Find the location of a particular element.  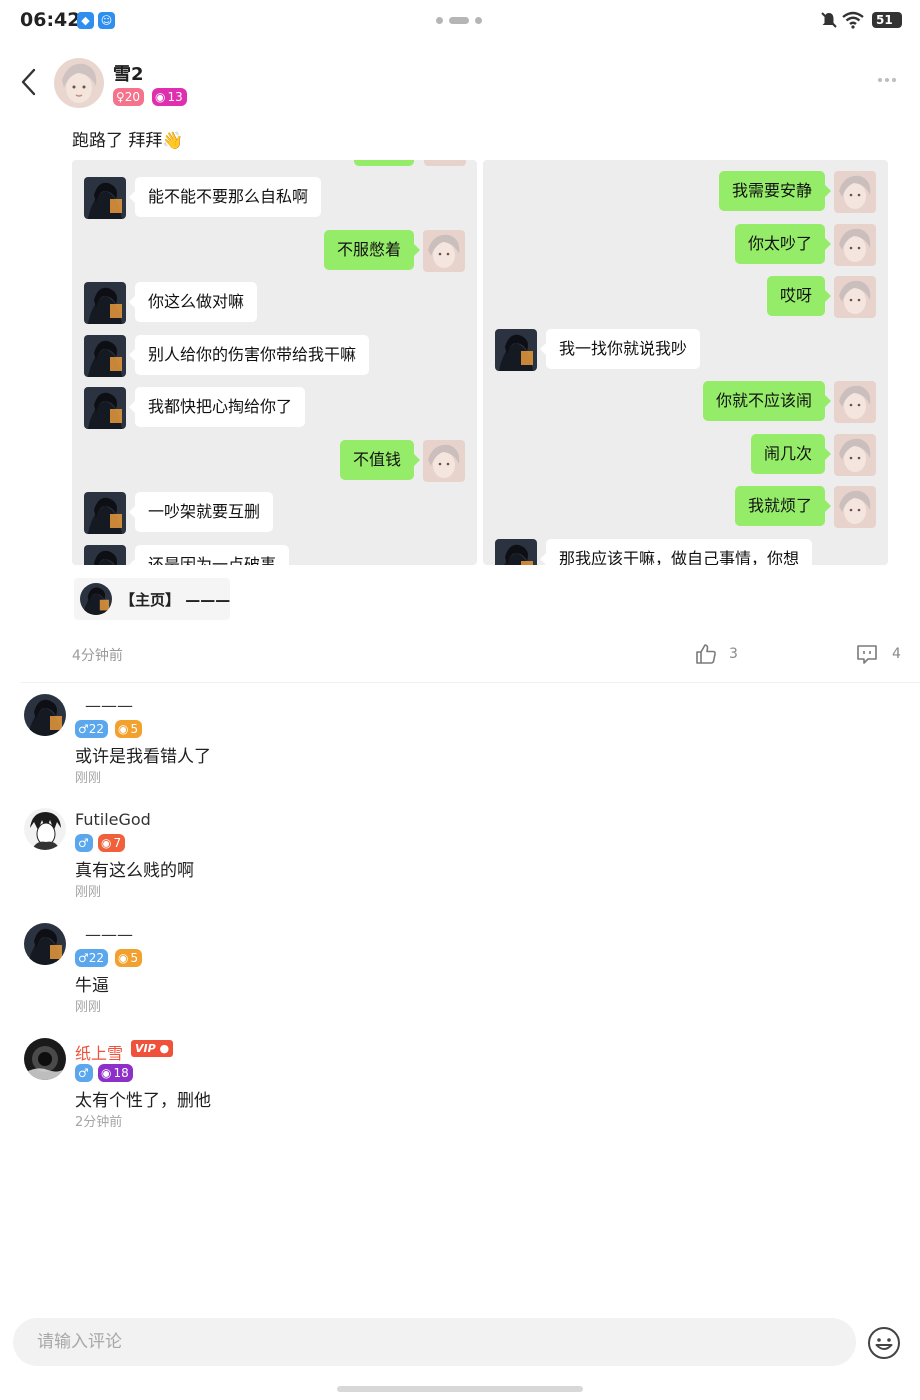

comment-text: 太有个性了，删他 is located at coordinates (143, 1101).